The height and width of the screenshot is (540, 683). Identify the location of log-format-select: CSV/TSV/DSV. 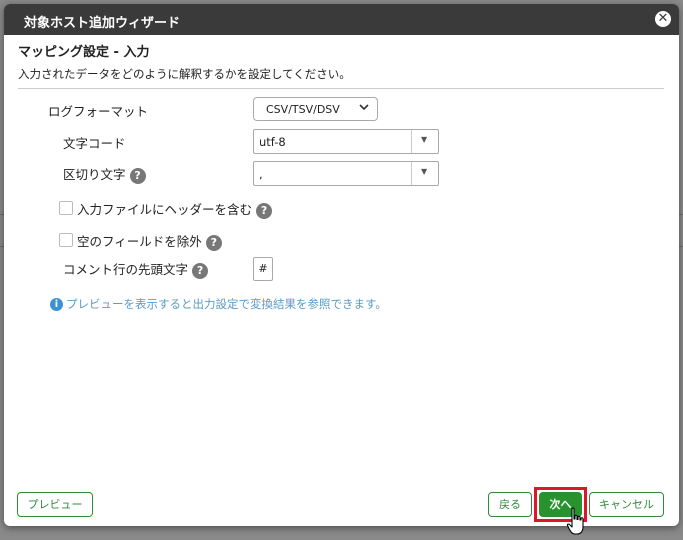
(315, 109).